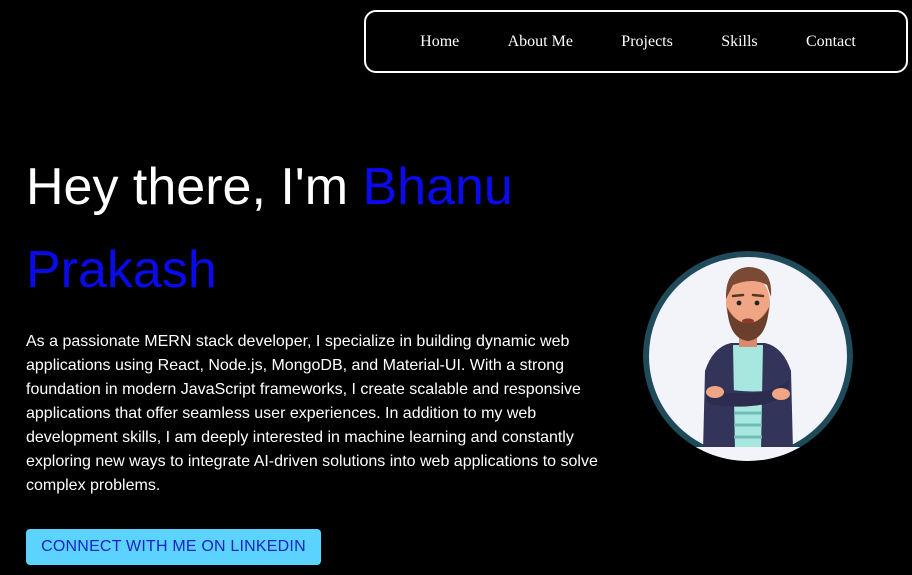 The width and height of the screenshot is (912, 575). What do you see at coordinates (739, 42) in the screenshot?
I see `nav-link-skills: Skills` at bounding box center [739, 42].